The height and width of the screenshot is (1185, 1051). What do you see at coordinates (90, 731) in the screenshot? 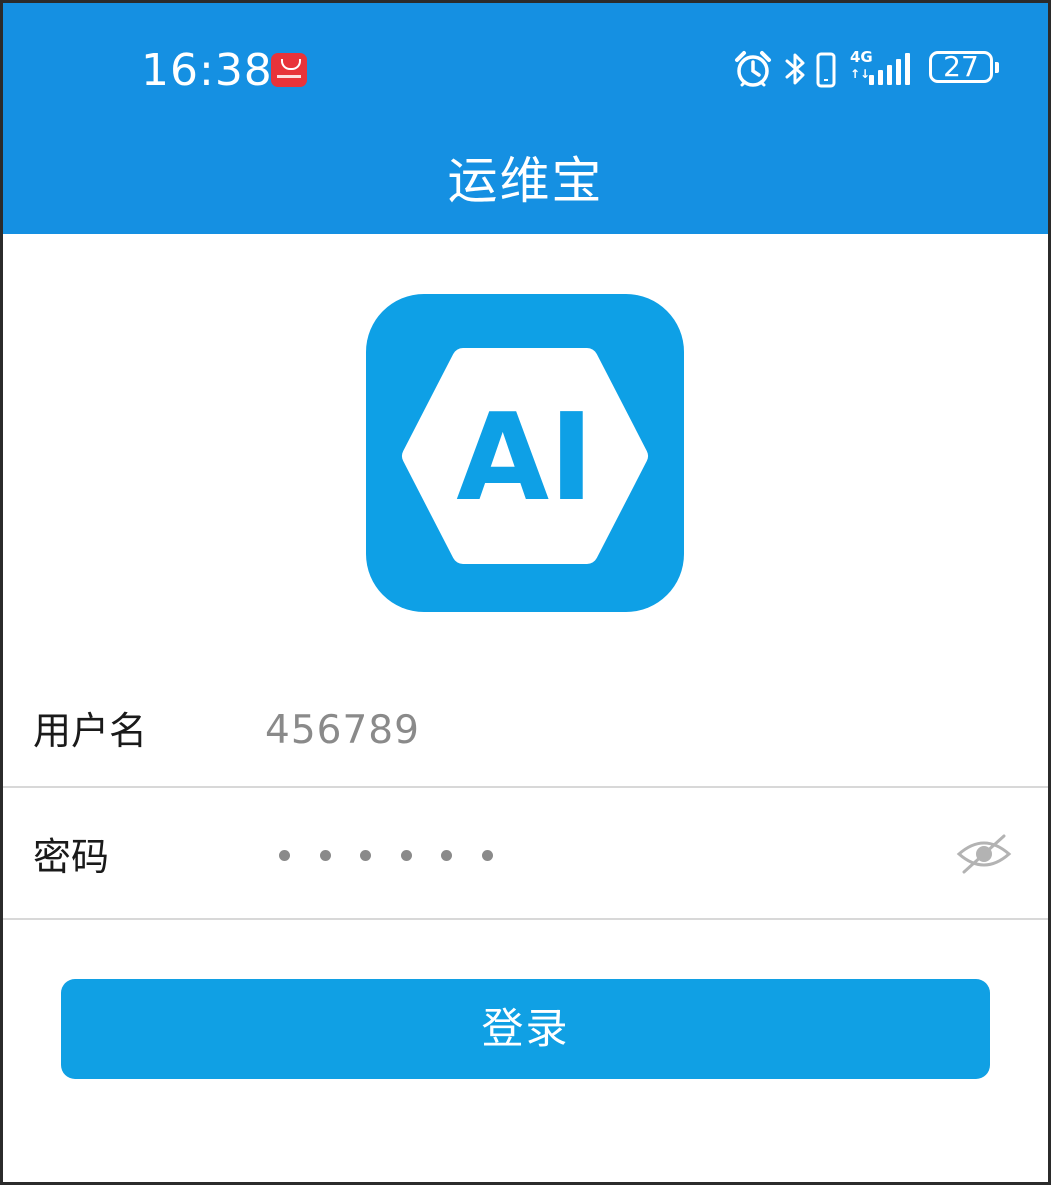
I see `username-label: 用户名` at bounding box center [90, 731].